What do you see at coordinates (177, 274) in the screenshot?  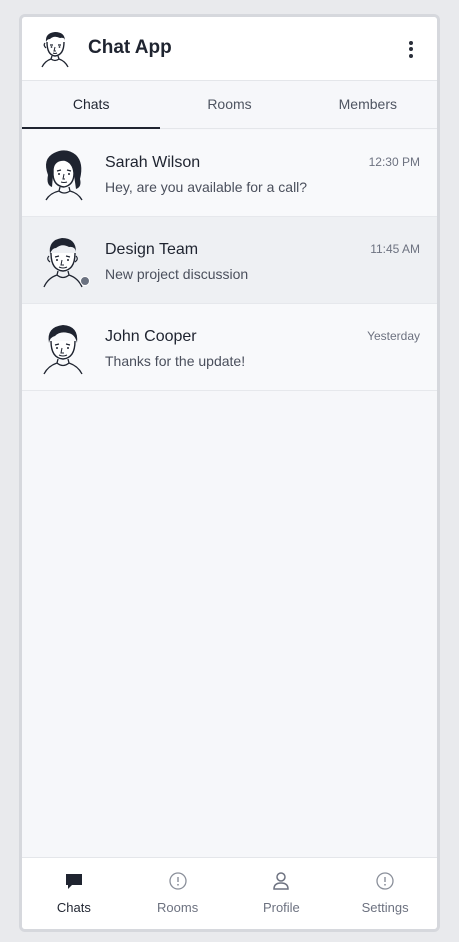 I see `chat-preview: New project discussion` at bounding box center [177, 274].